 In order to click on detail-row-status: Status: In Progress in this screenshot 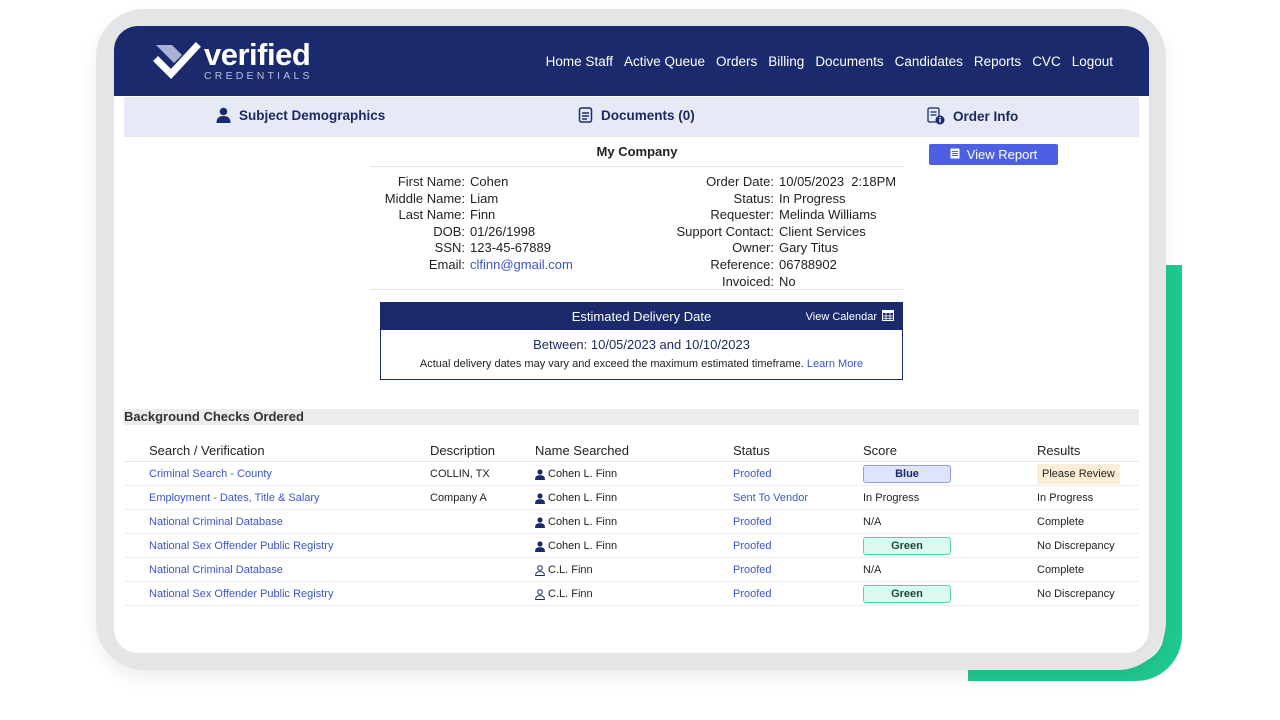, I will do `click(775, 199)`.